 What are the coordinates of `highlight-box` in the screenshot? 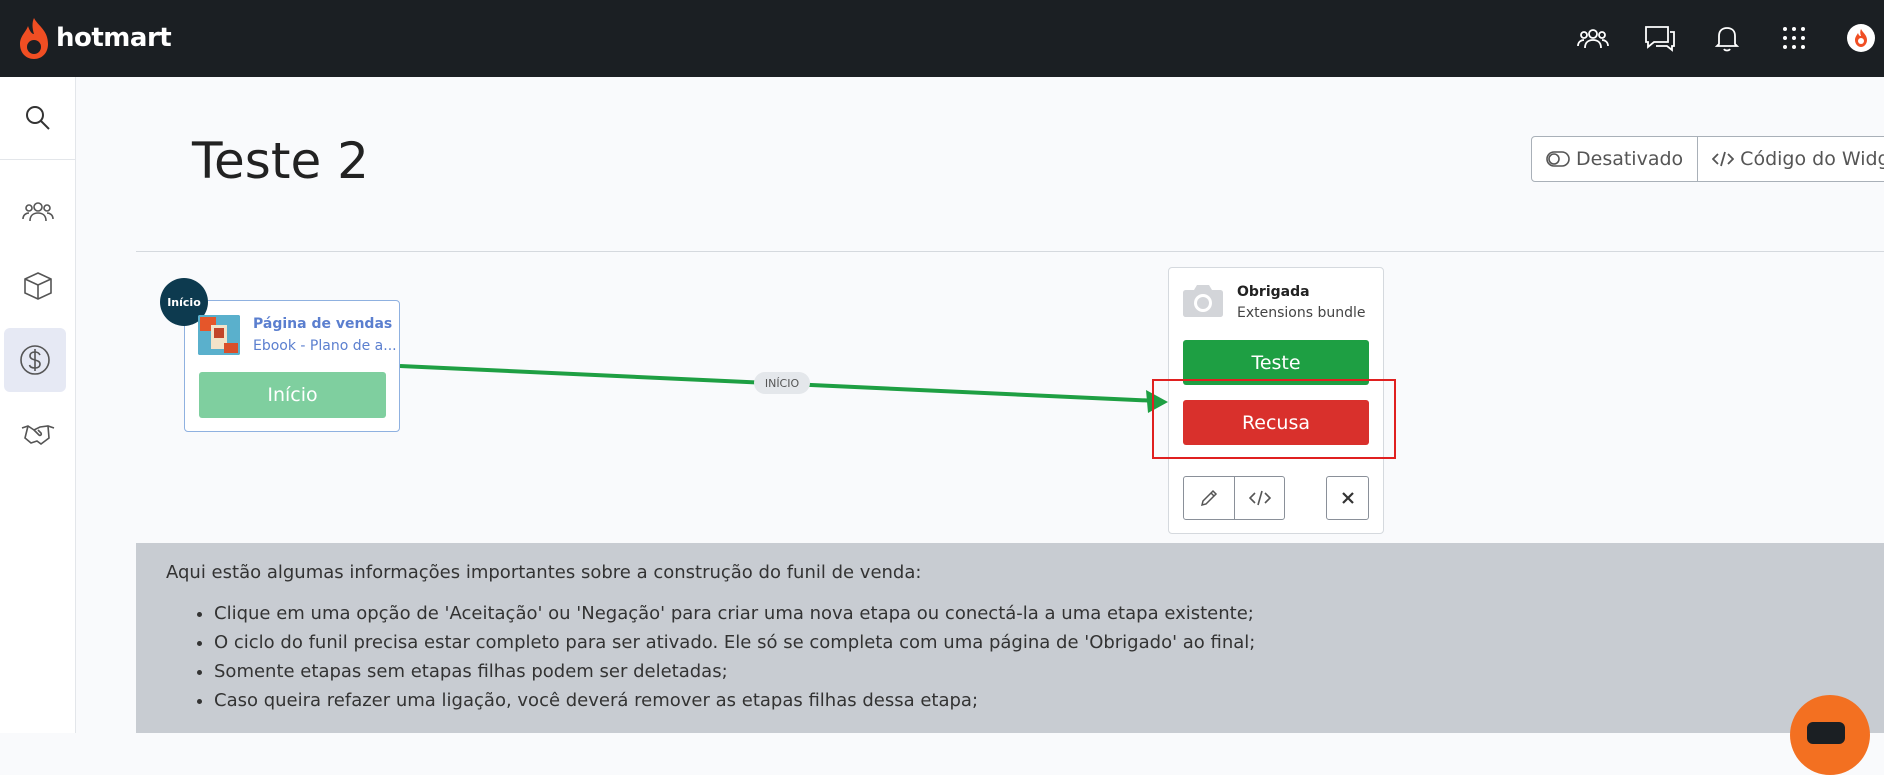 It's located at (1274, 419).